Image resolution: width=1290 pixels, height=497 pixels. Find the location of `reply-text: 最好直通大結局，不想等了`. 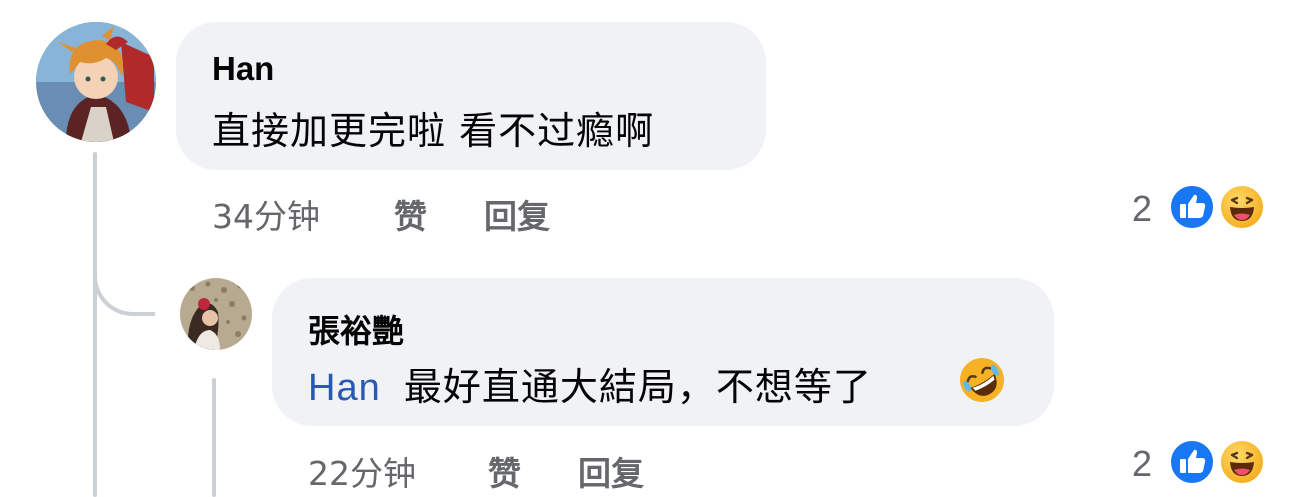

reply-text: 最好直通大結局，不想等了 is located at coordinates (637, 387).